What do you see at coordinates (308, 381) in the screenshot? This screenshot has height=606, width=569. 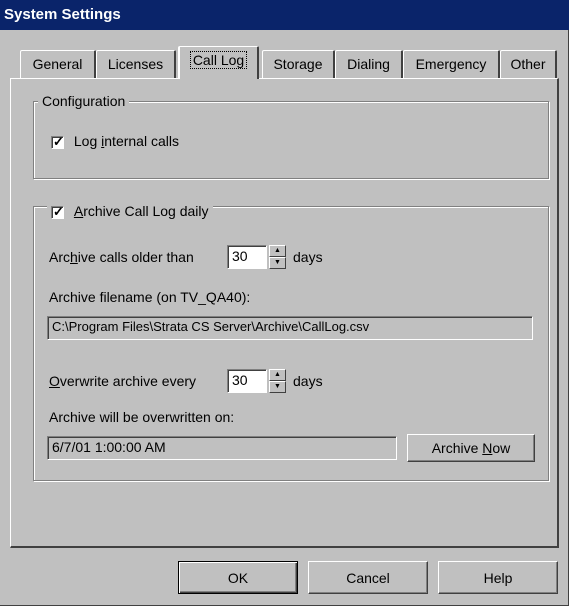 I see `overwrite-every-unit: days` at bounding box center [308, 381].